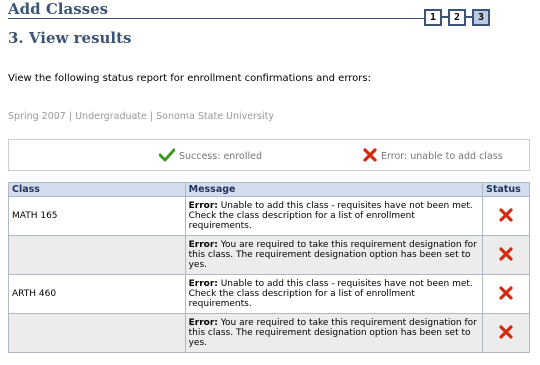  I want to click on step-2: 2, so click(457, 17).